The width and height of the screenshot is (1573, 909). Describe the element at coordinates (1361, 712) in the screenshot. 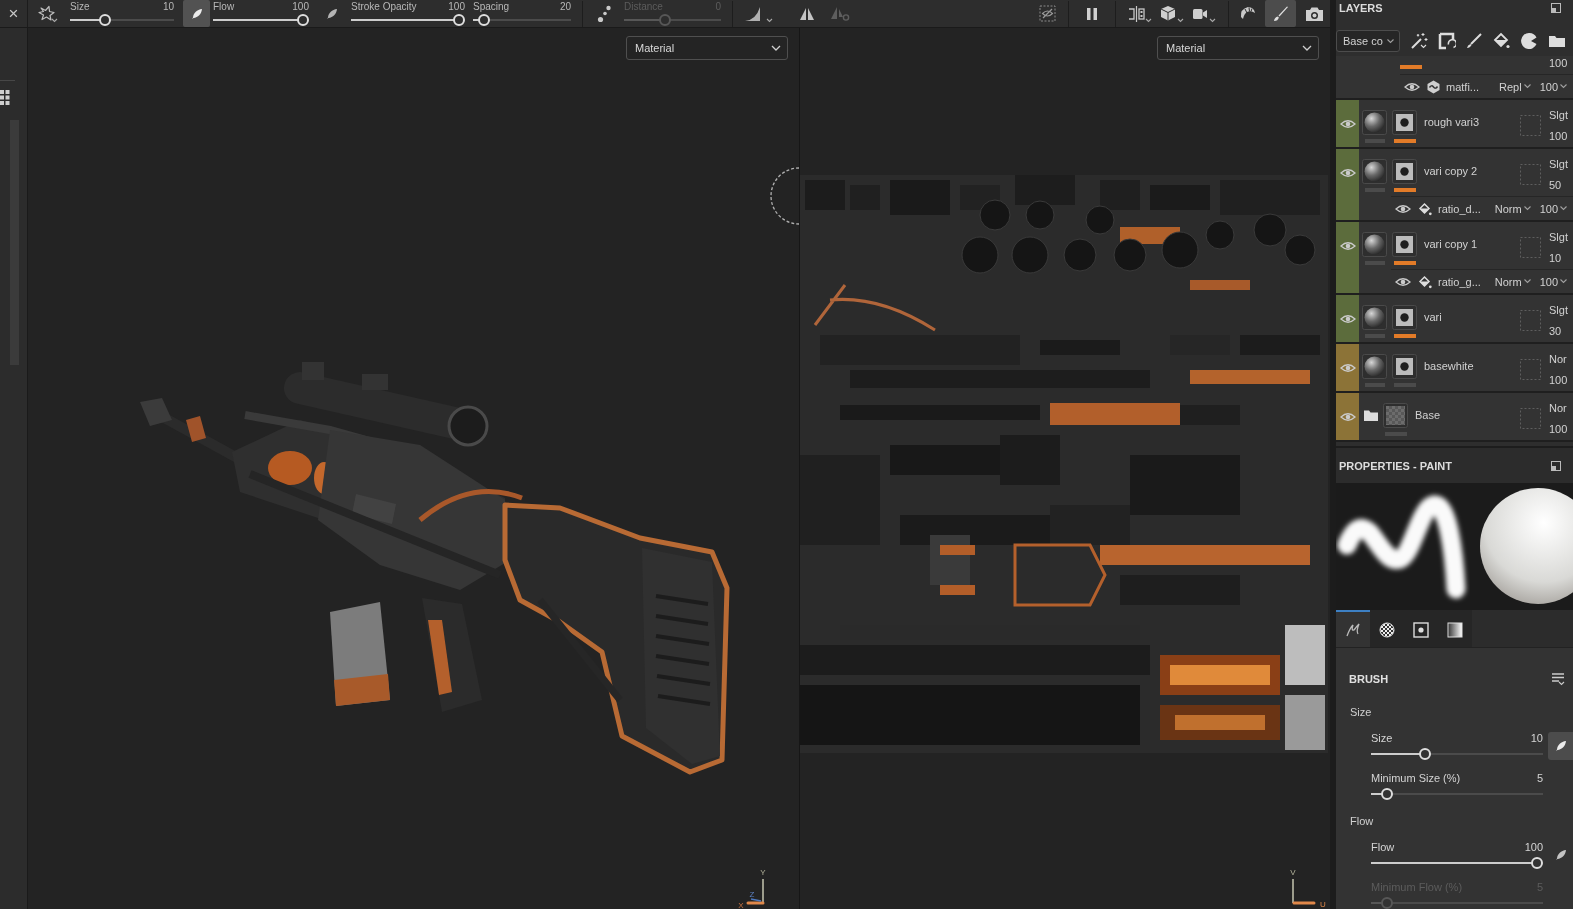

I see `group-label: Size` at that location.